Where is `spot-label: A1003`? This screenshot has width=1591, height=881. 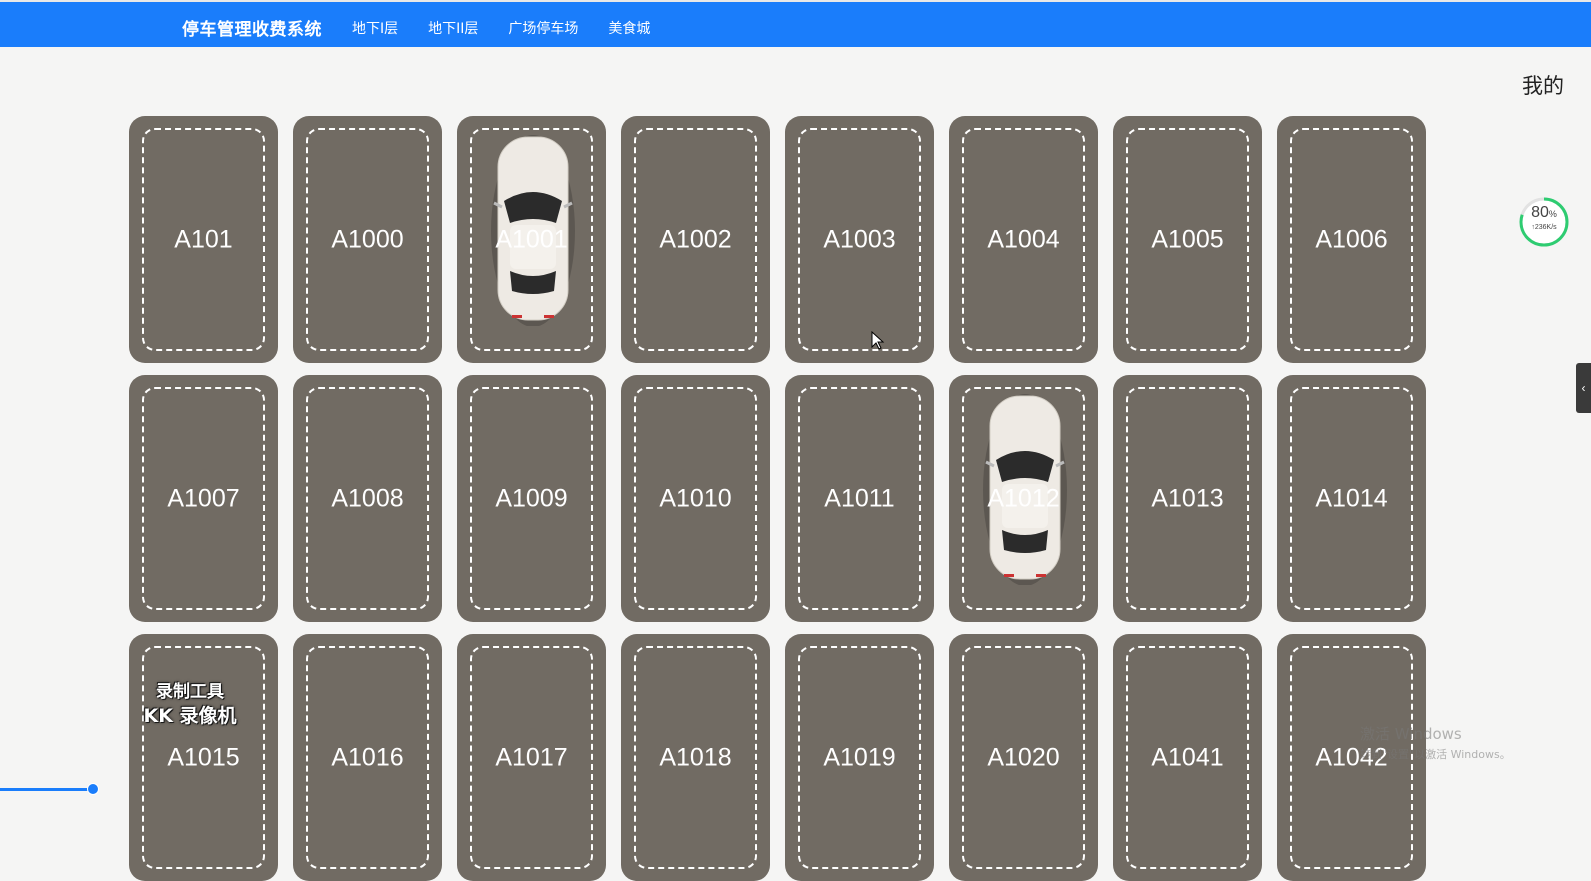 spot-label: A1003 is located at coordinates (859, 239).